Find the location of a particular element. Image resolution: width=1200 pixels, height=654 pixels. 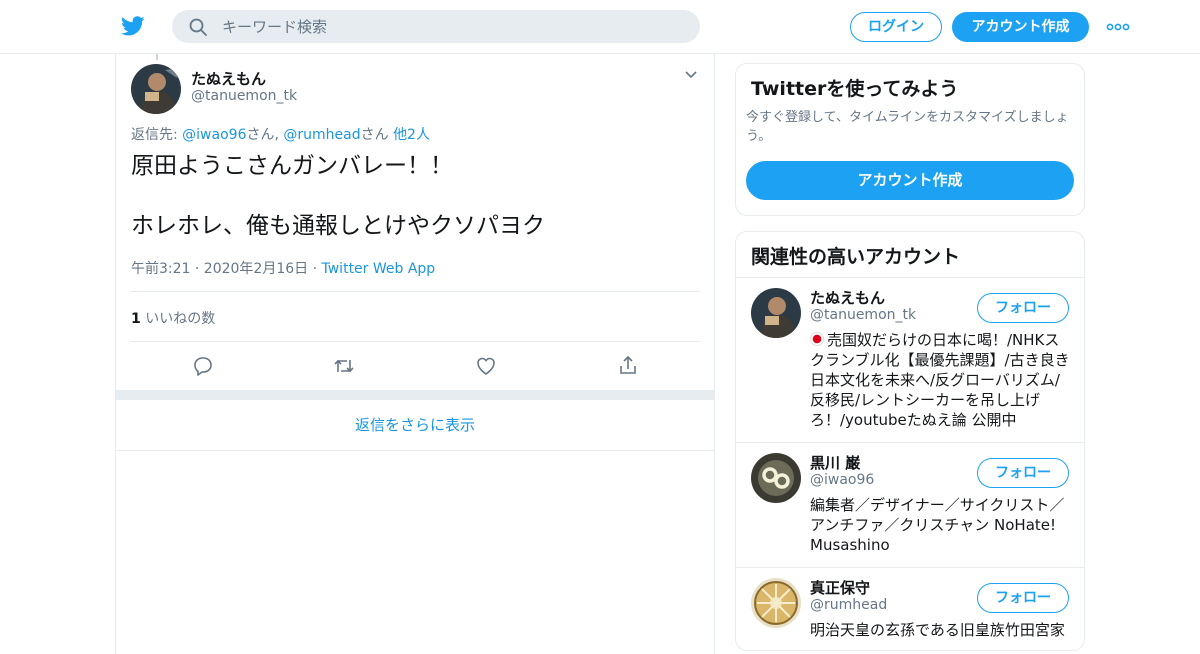

top-navigation-bar: ログイン アカウント作成 is located at coordinates (600, 27).